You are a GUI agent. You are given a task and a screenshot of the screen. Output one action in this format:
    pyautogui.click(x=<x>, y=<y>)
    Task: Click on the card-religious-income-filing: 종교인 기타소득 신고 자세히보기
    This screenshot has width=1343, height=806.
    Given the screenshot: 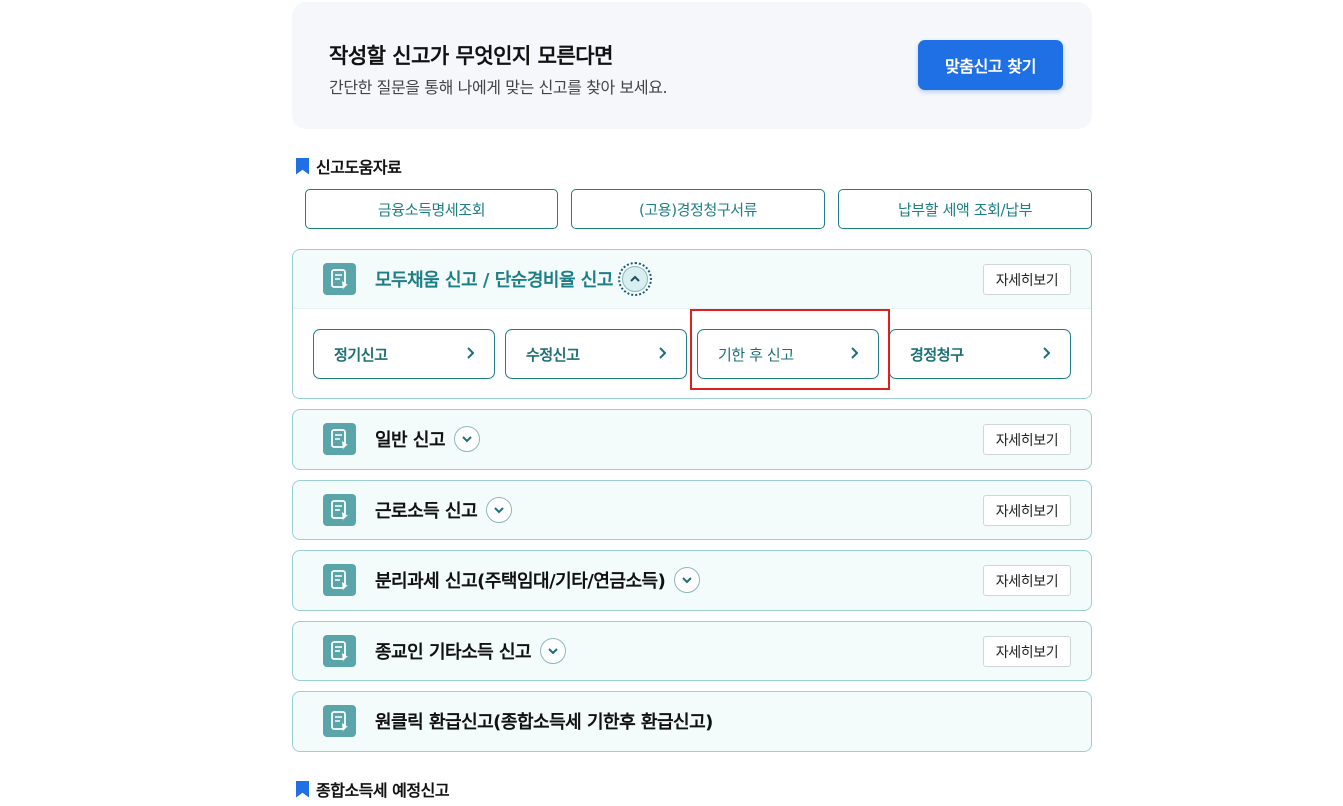 What is the action you would take?
    pyautogui.click(x=692, y=651)
    